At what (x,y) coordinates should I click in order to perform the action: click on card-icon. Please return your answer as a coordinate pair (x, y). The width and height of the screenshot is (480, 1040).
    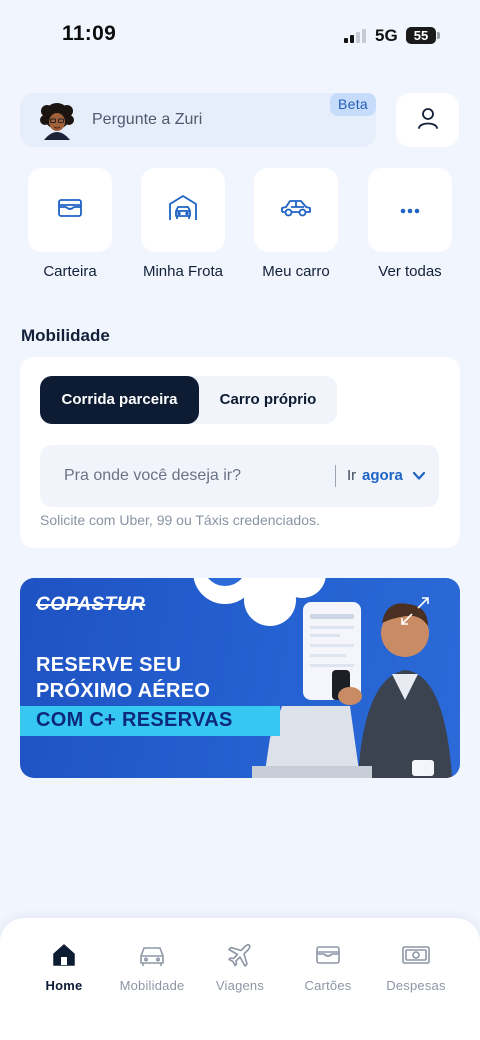
    Looking at the image, I should click on (328, 955).